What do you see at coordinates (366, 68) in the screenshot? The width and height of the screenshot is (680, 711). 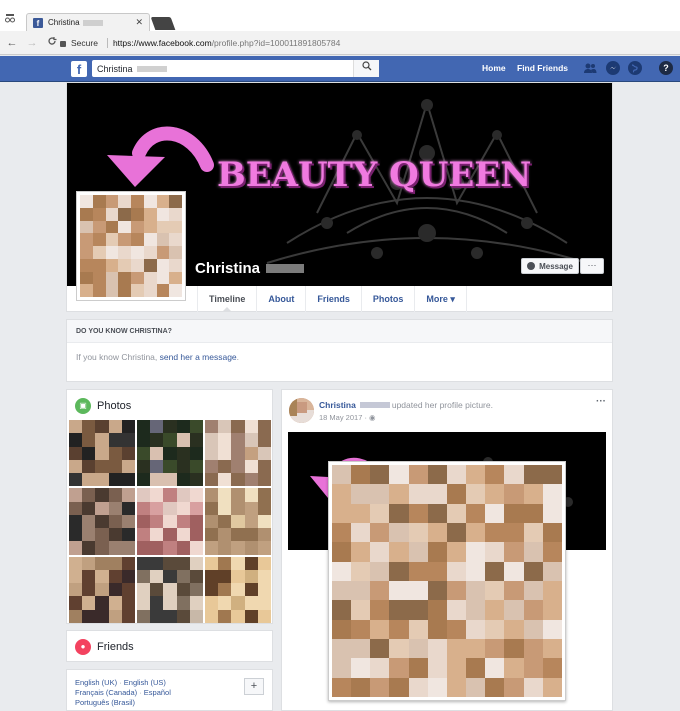 I see `search-icon` at bounding box center [366, 68].